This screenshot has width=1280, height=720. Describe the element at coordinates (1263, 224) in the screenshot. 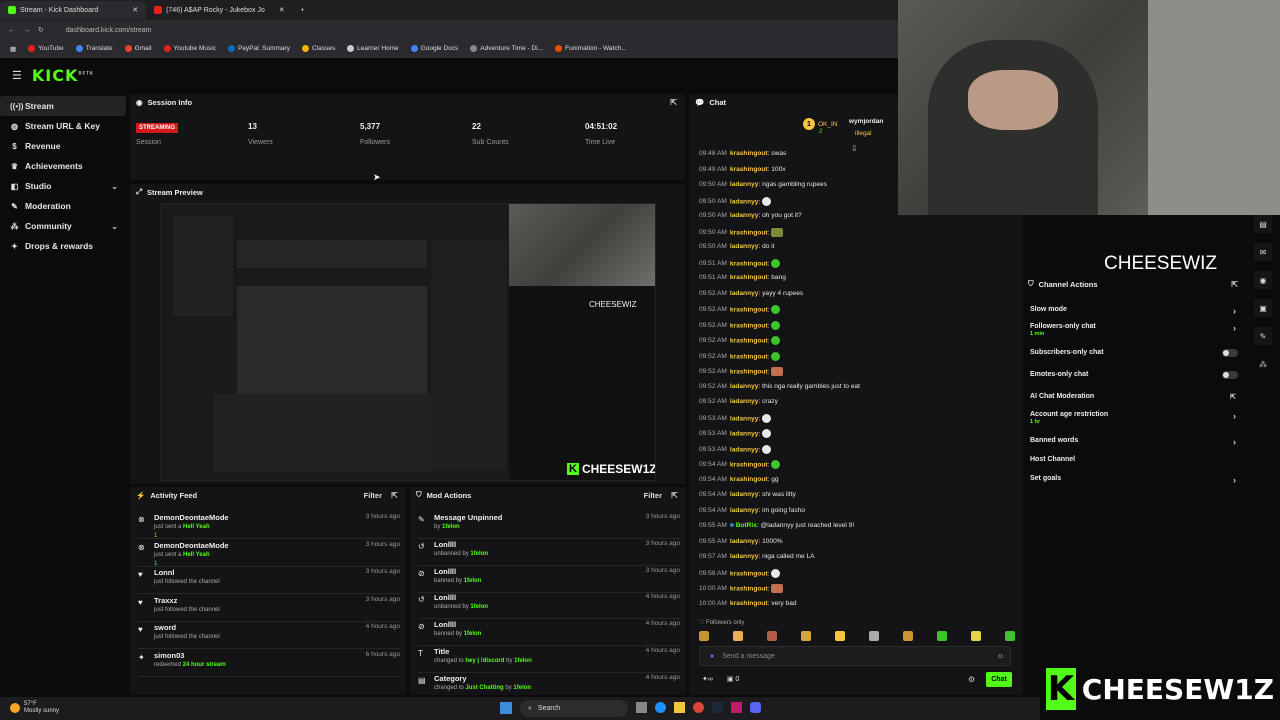

I see `document-icon: ▤` at that location.